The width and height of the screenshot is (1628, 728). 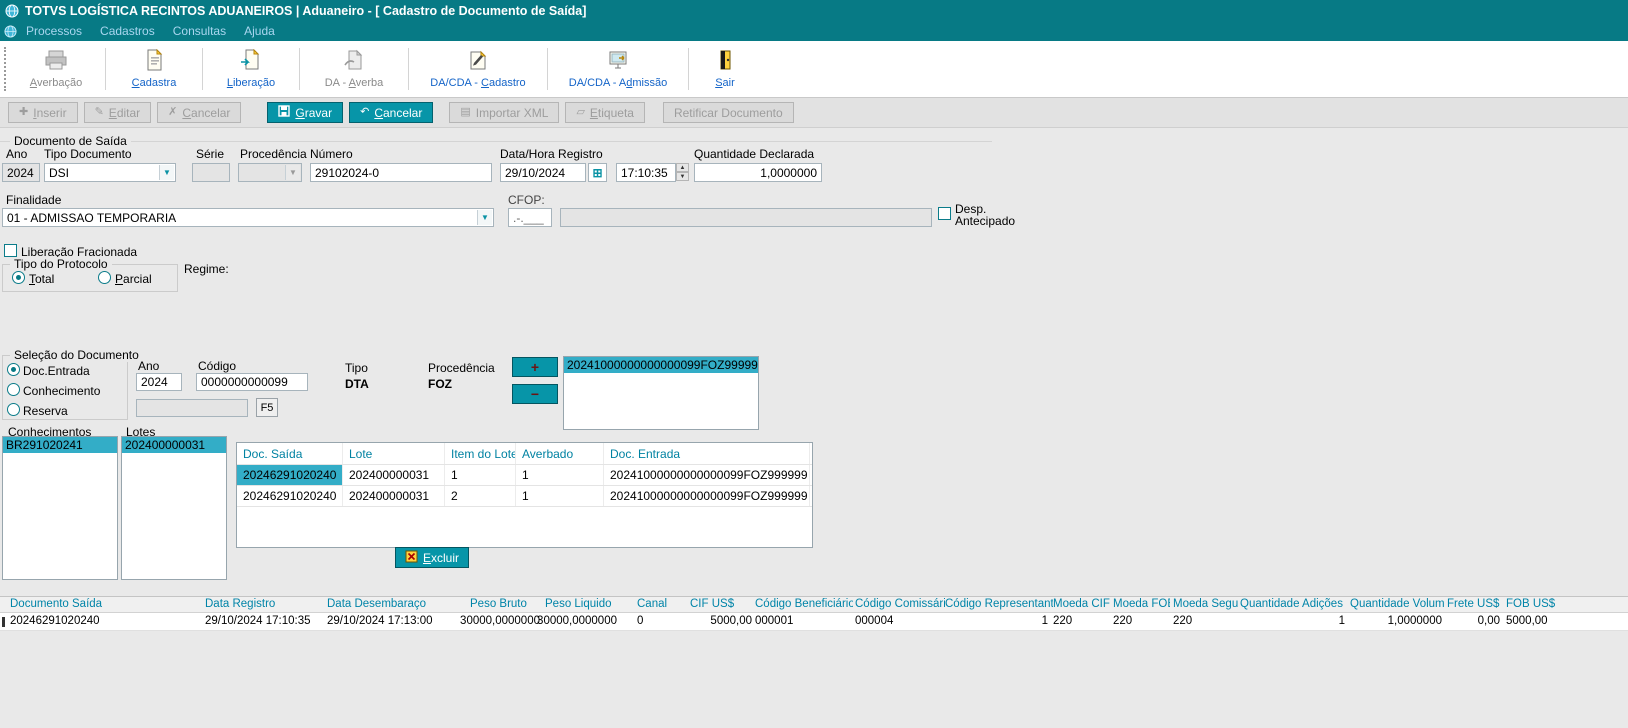 What do you see at coordinates (618, 69) in the screenshot?
I see `toolbar-dacda-admissao-button: DA/CDA - Admissão` at bounding box center [618, 69].